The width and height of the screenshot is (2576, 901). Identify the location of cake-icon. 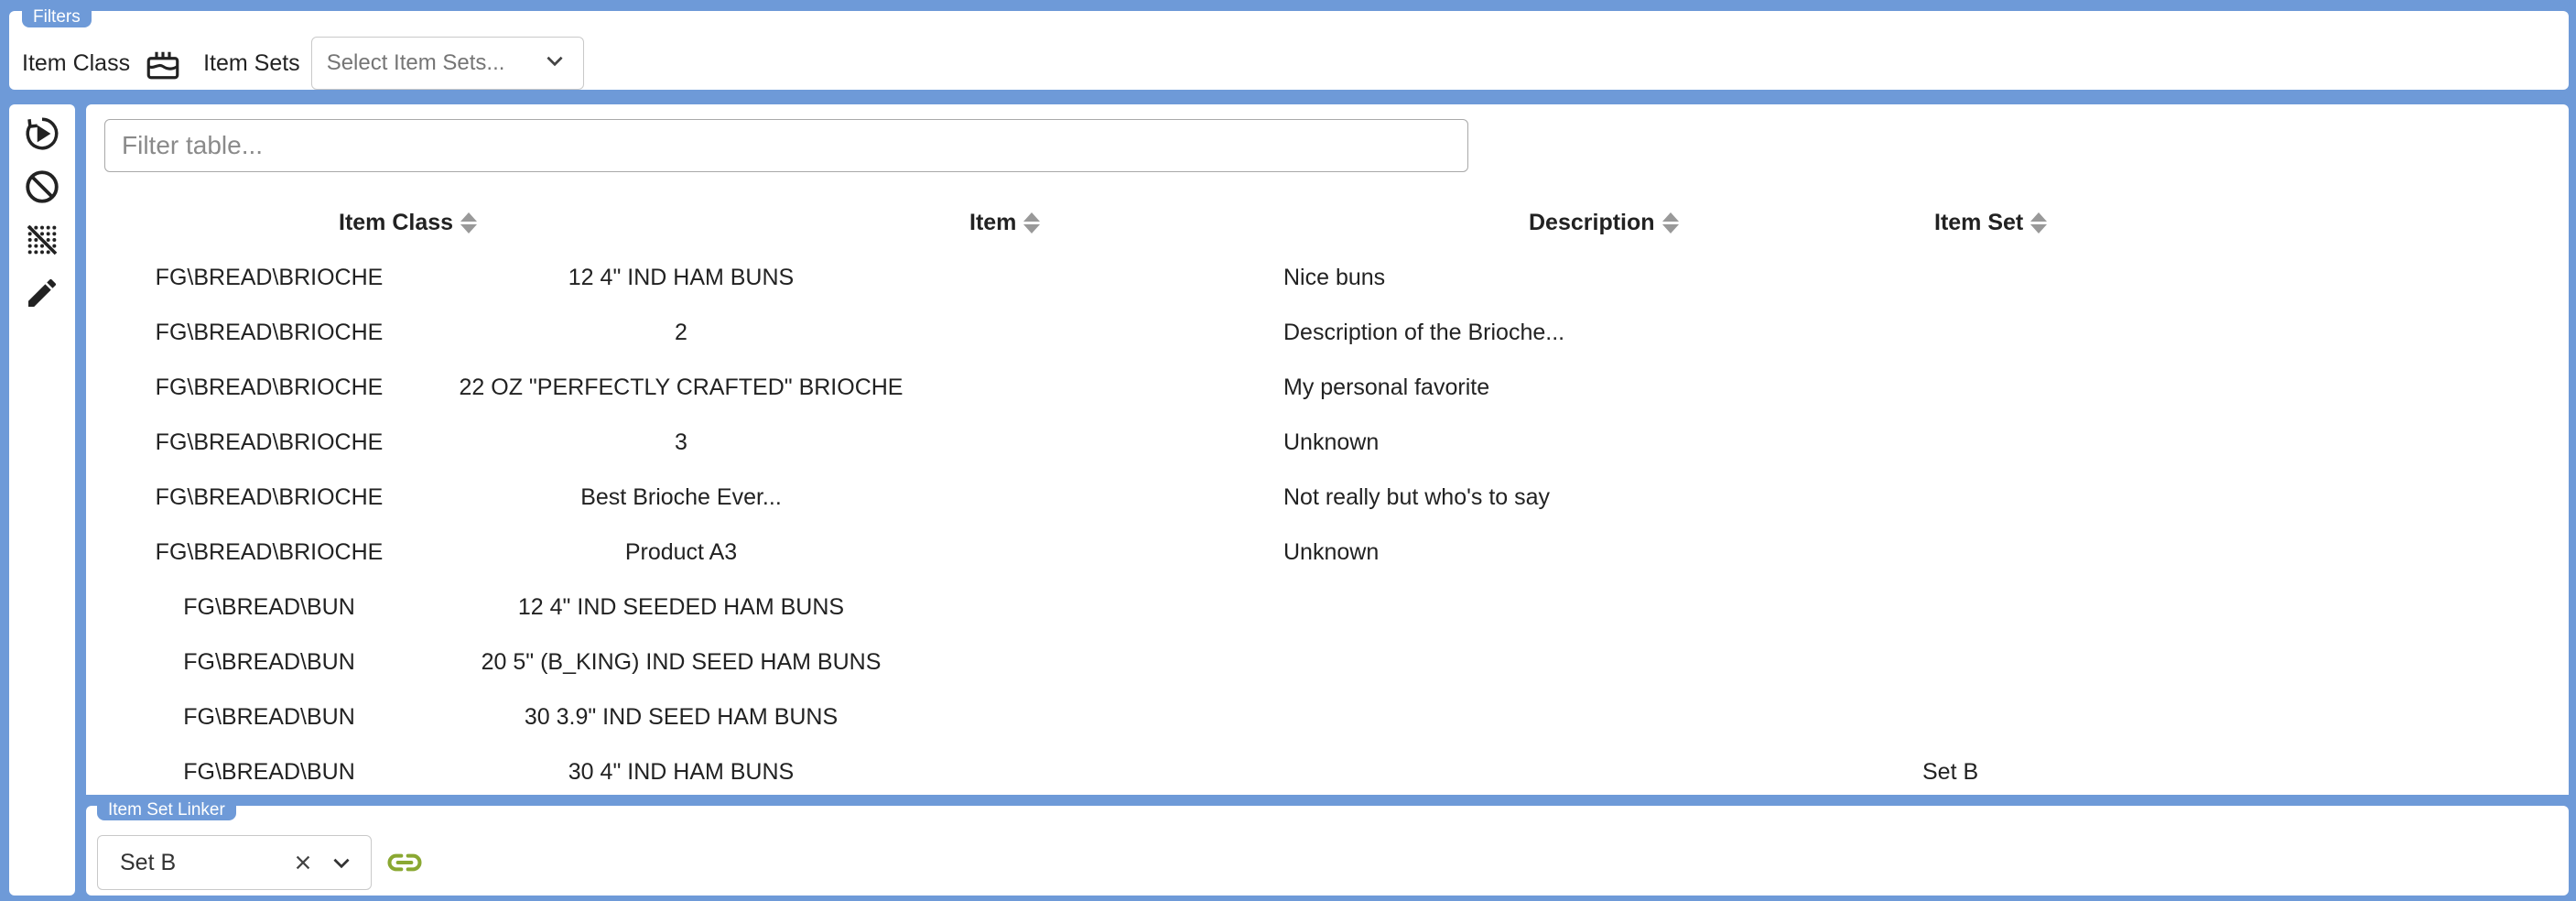
(163, 63).